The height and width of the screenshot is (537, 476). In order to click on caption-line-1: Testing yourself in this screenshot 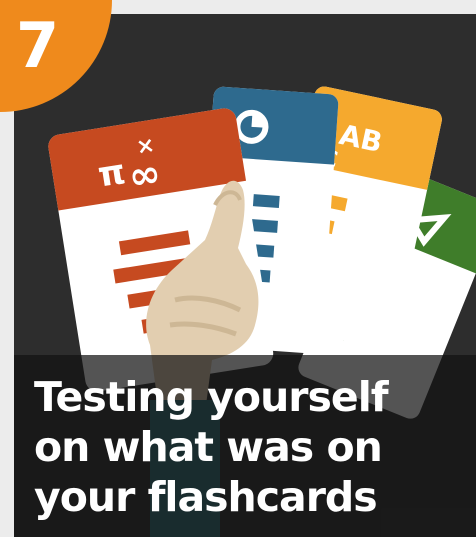, I will do `click(211, 397)`.